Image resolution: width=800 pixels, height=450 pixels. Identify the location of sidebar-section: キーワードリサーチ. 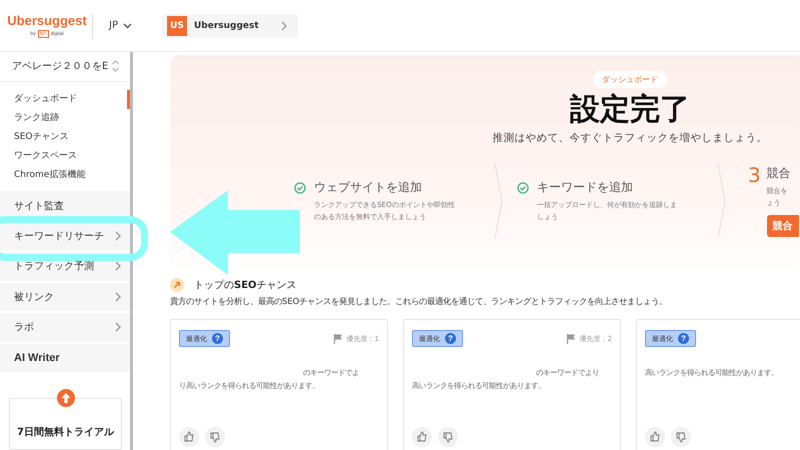
(65, 236).